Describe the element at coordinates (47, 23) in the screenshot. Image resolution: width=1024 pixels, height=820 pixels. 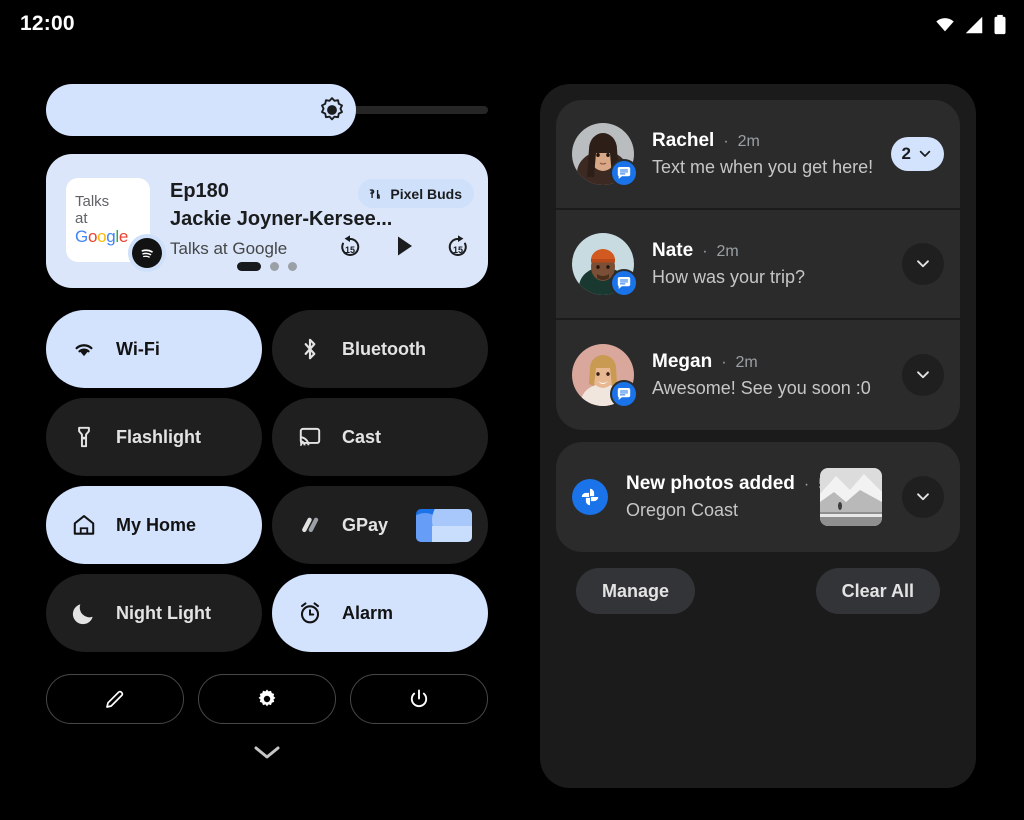
I see `status-bar-clock: 12:00` at that location.